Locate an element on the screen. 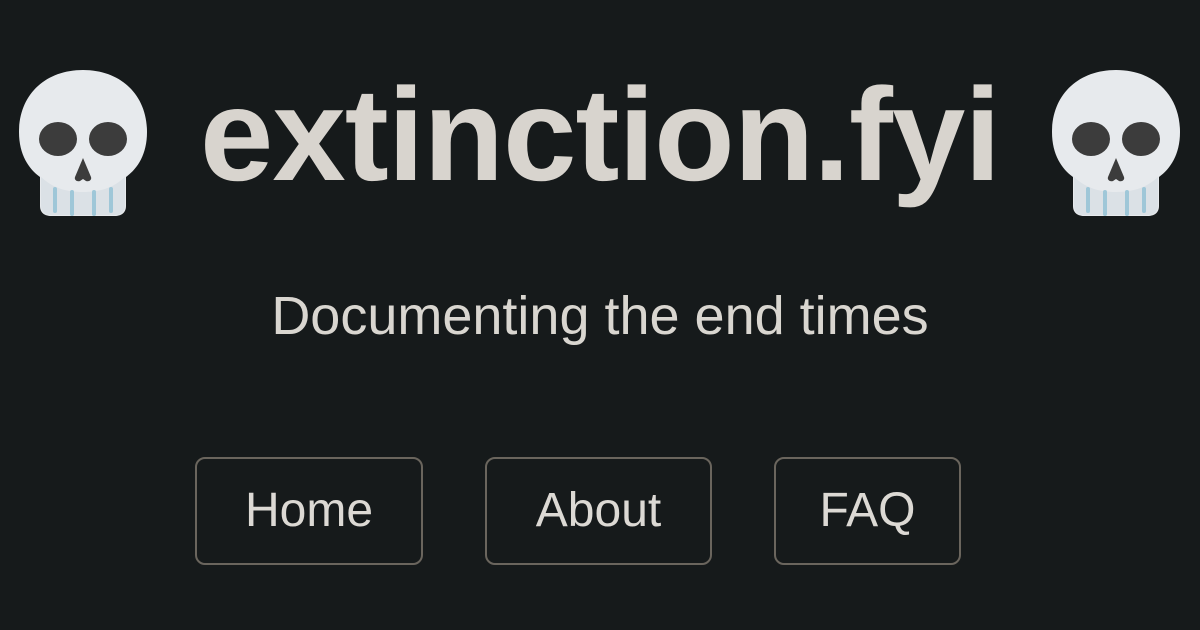 Image resolution: width=1200 pixels, height=630 pixels. home-button: Home is located at coordinates (309, 511).